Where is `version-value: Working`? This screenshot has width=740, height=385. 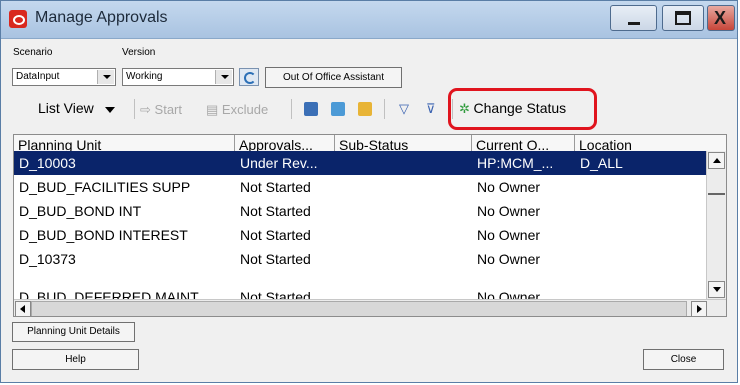 version-value: Working is located at coordinates (144, 76).